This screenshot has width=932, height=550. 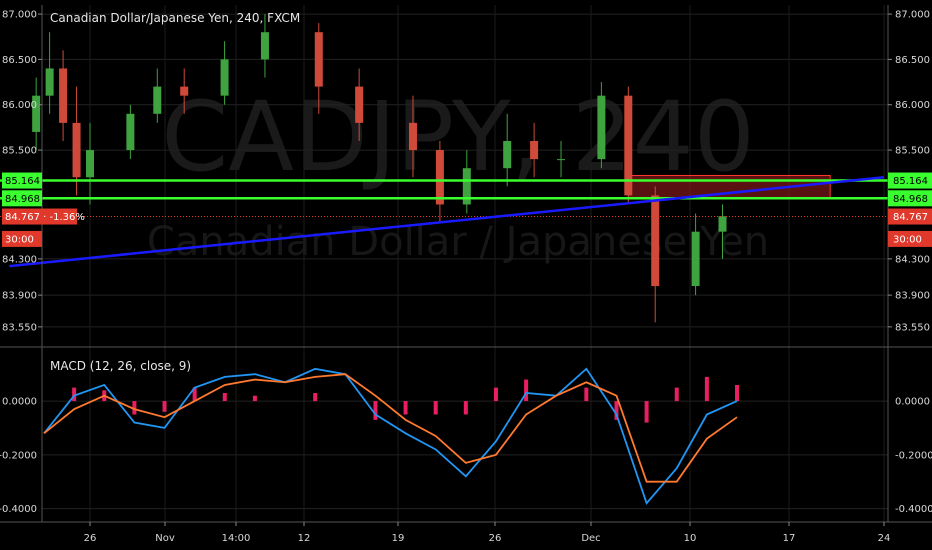 What do you see at coordinates (912, 259) in the screenshot?
I see `price-tick-label-right: 84.300` at bounding box center [912, 259].